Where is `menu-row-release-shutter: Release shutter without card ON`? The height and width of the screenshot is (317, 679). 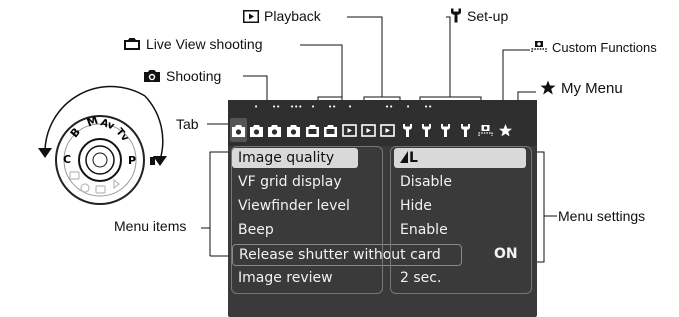 menu-row-release-shutter: Release shutter without card ON is located at coordinates (382, 255).